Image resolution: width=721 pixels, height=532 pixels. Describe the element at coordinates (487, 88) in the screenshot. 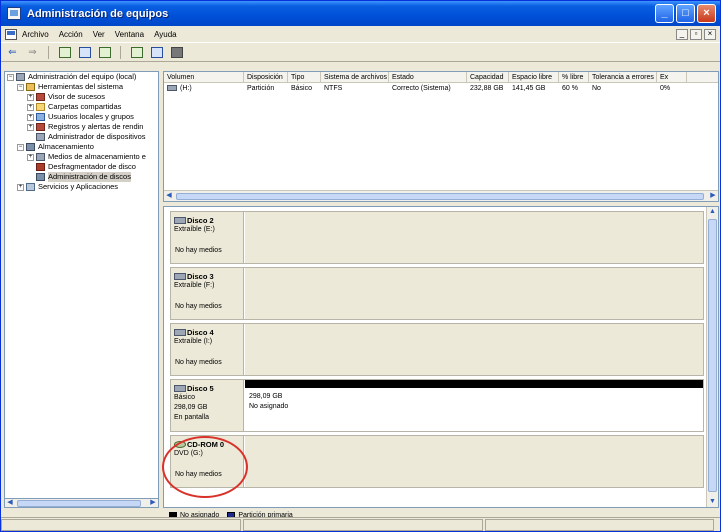

I see `volume-cell: 232,88 GB` at that location.